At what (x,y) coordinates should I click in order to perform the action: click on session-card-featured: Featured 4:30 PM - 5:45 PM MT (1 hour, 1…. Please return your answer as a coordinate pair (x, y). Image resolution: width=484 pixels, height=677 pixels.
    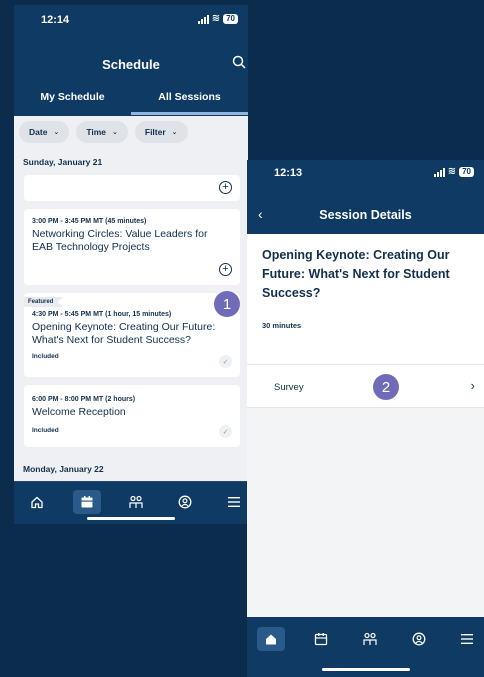
    Looking at the image, I should click on (132, 335).